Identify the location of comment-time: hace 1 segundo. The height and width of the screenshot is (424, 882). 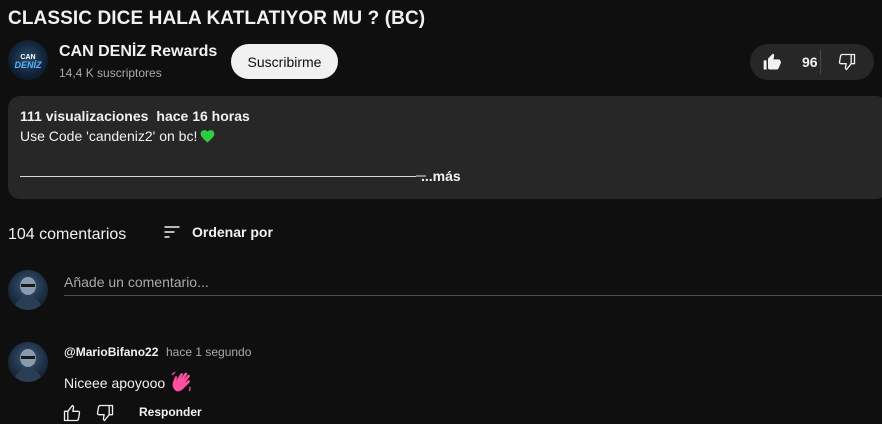
(208, 352).